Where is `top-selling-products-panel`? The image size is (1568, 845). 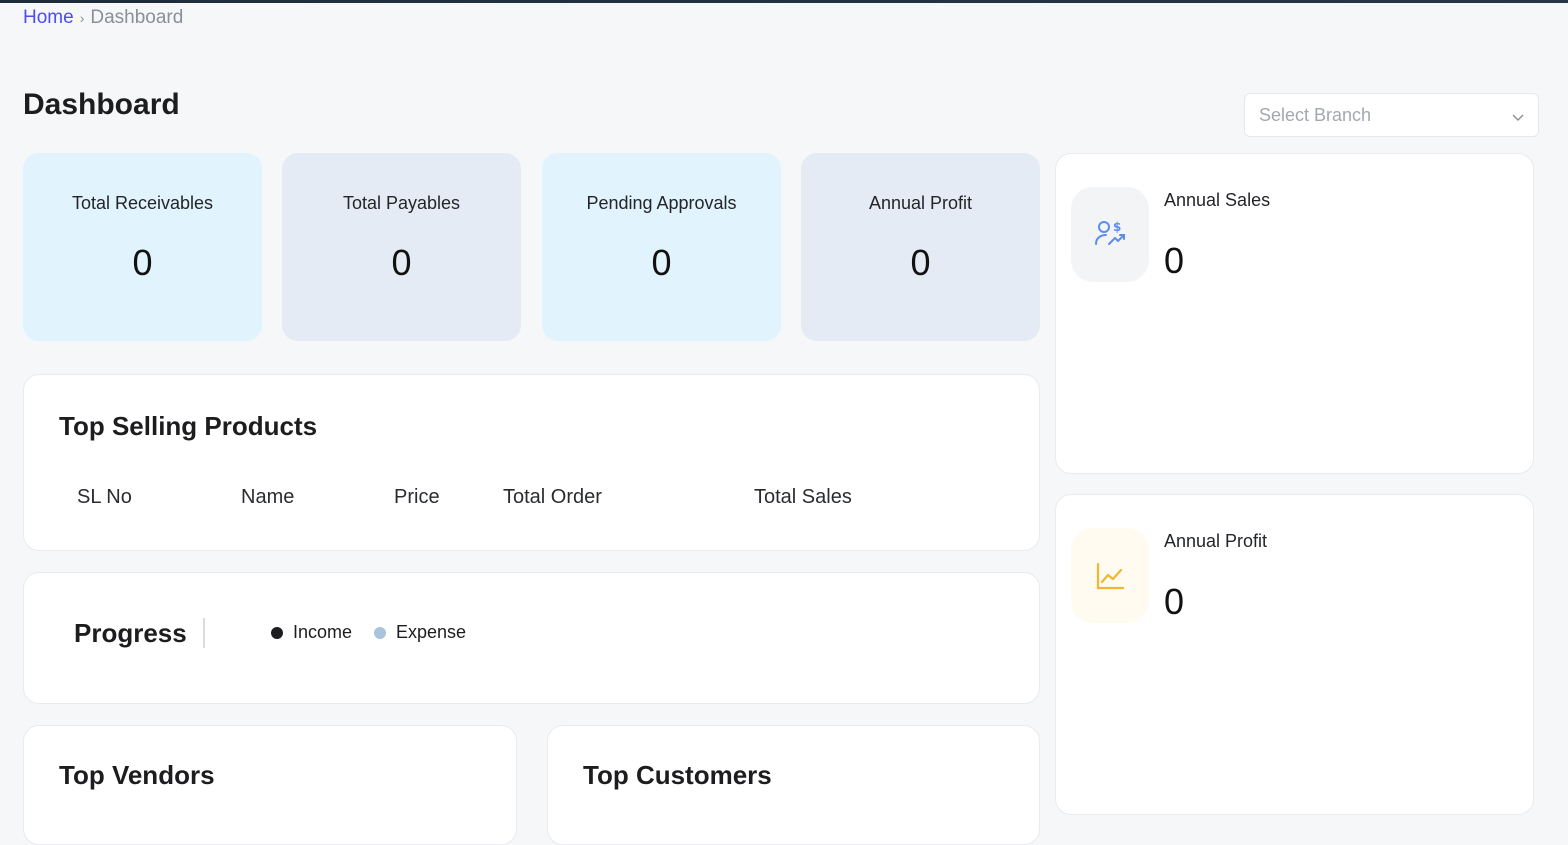
top-selling-products-panel is located at coordinates (531, 462).